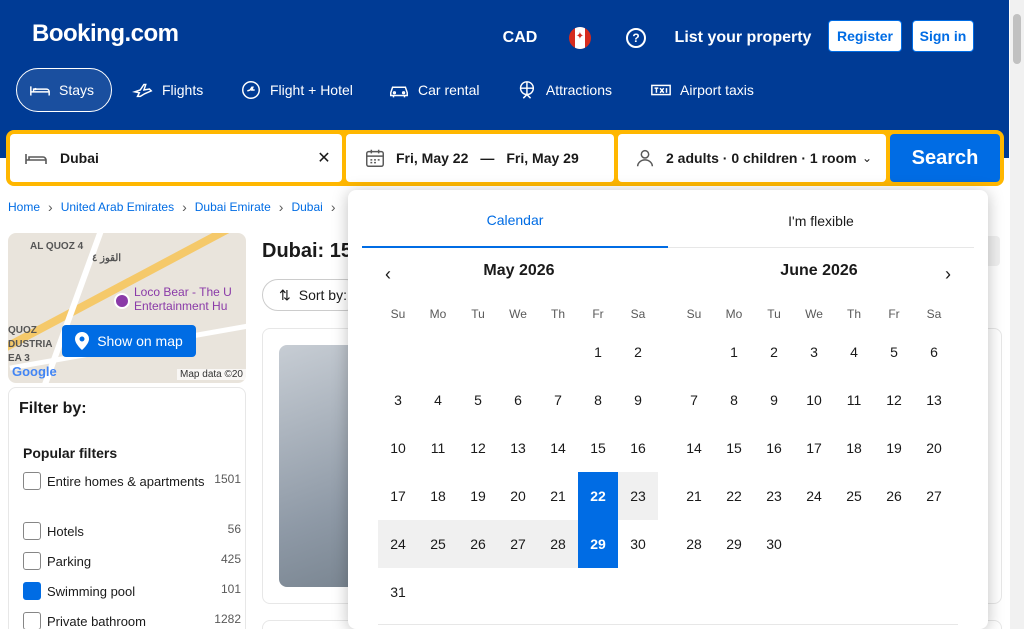 The image size is (1024, 629). I want to click on language-button, so click(580, 38).